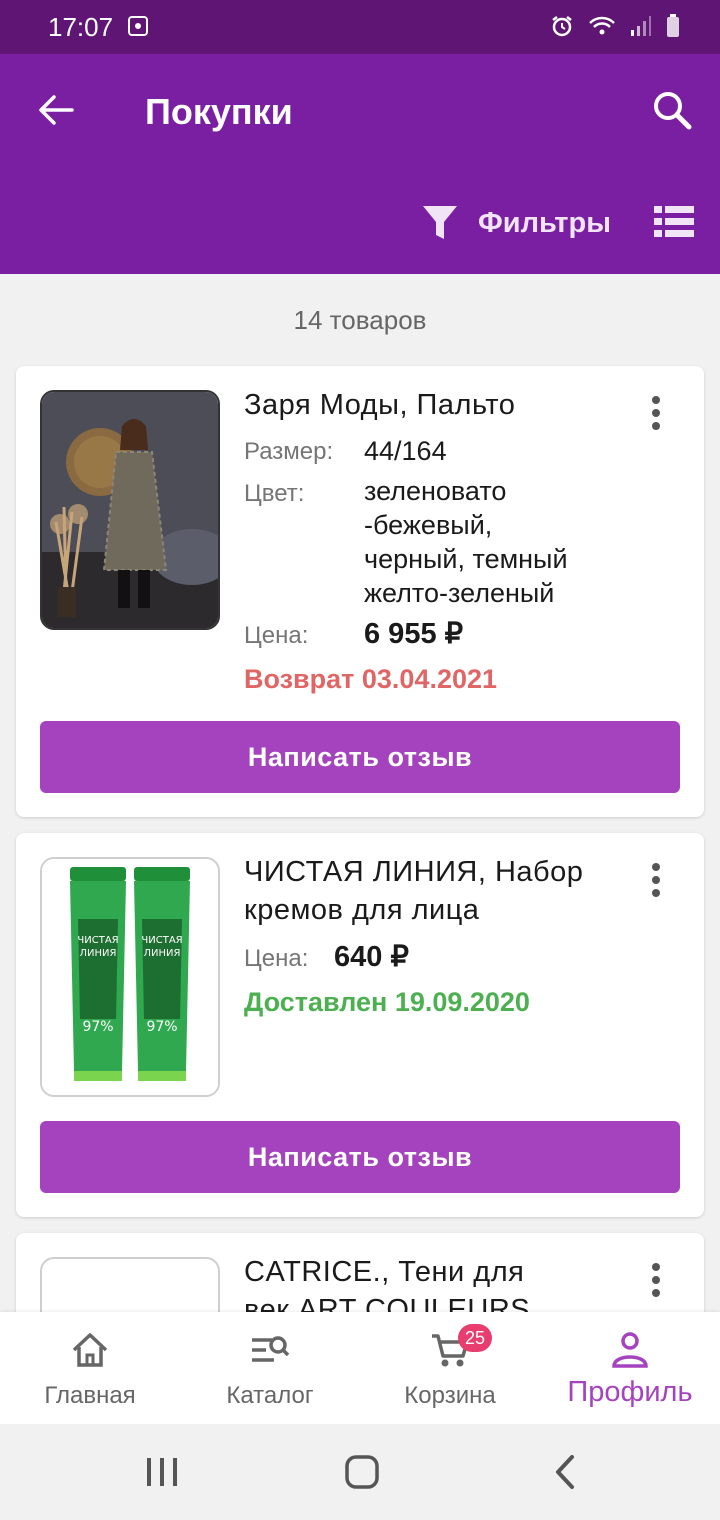  Describe the element at coordinates (405, 451) in the screenshot. I see `size-value: 44/164` at that location.